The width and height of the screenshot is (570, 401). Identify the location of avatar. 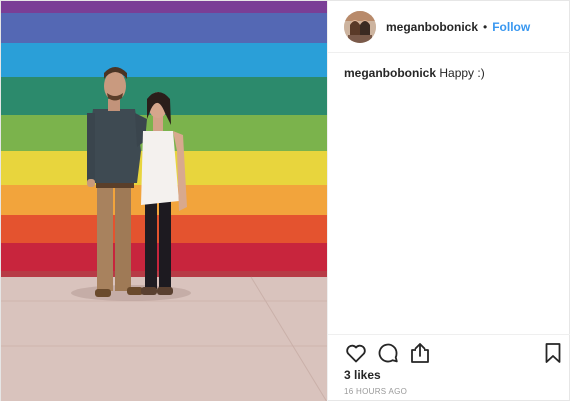
(360, 26).